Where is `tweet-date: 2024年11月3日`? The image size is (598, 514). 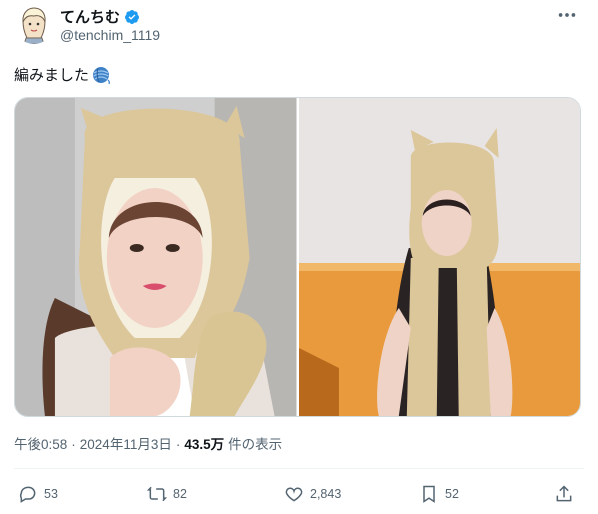
tweet-date: 2024年11月3日 is located at coordinates (126, 443).